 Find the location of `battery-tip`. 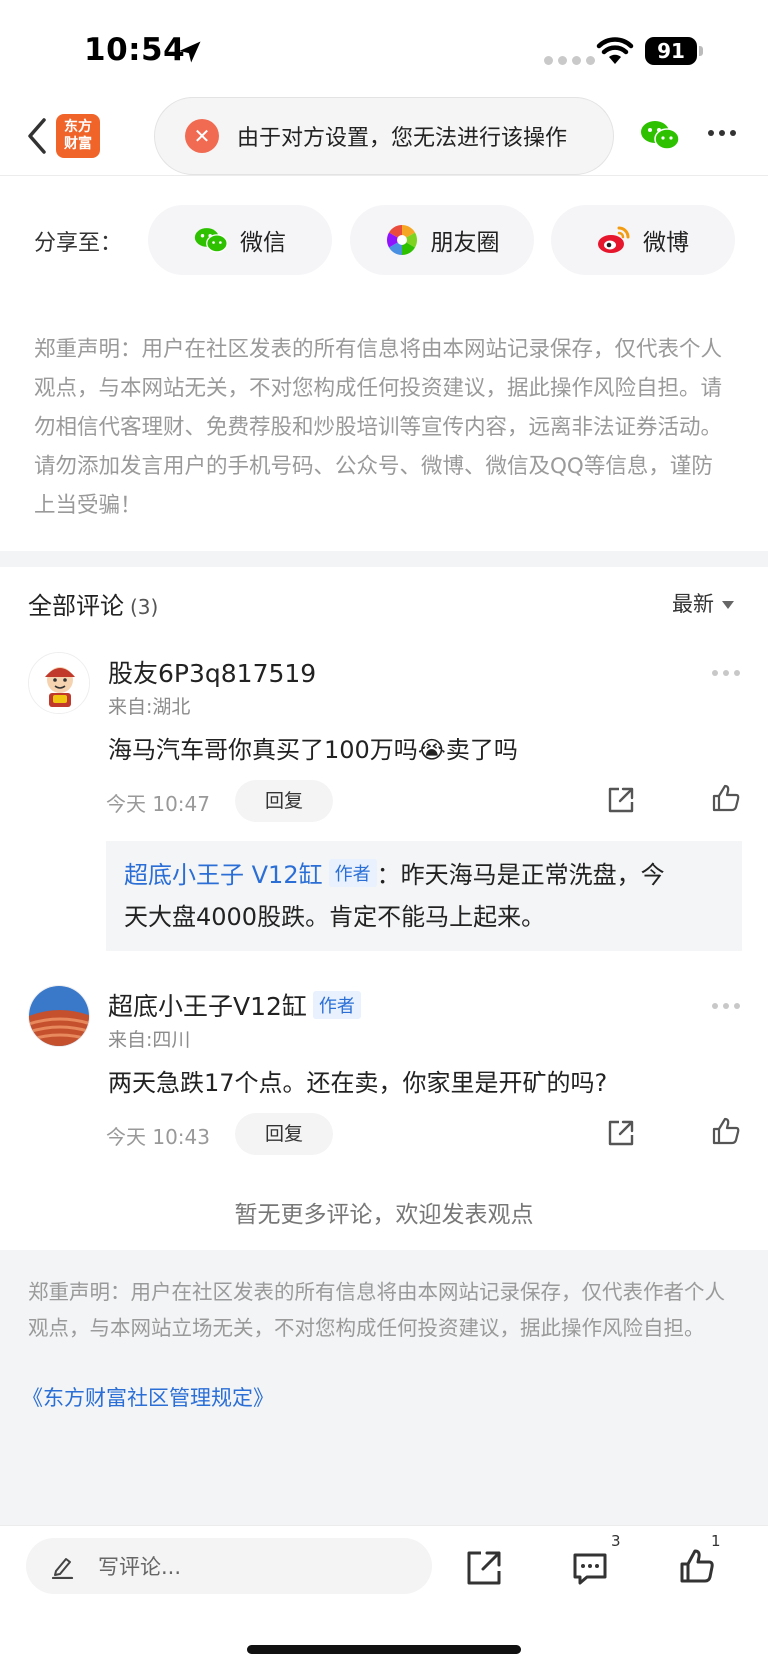

battery-tip is located at coordinates (701, 51).